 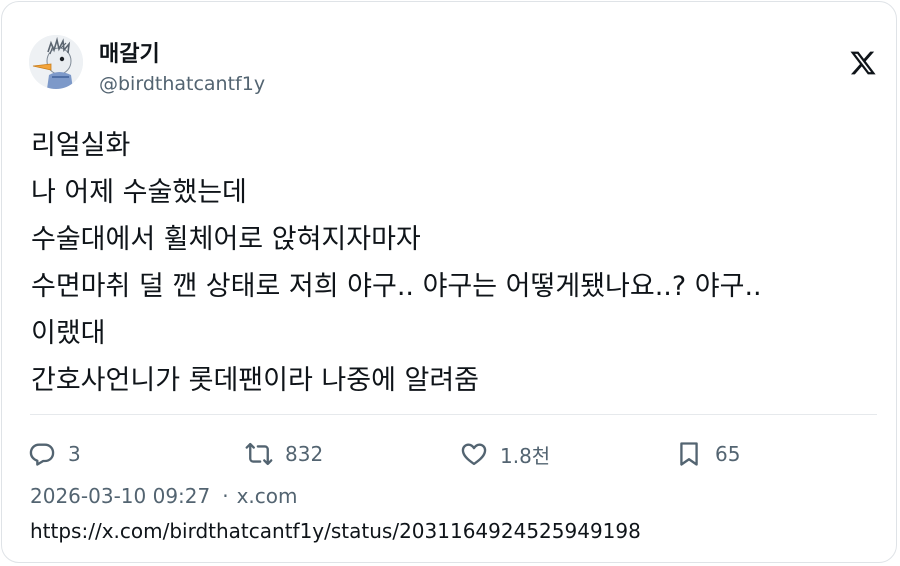 What do you see at coordinates (863, 63) in the screenshot?
I see `x-logo-icon` at bounding box center [863, 63].